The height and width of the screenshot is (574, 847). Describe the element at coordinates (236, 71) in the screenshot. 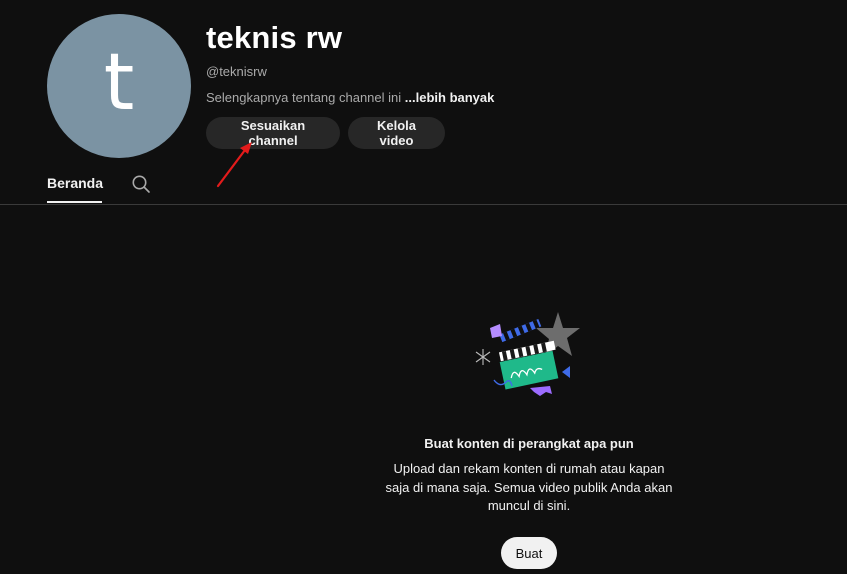

I see `channel-handle: @teknisrw` at that location.